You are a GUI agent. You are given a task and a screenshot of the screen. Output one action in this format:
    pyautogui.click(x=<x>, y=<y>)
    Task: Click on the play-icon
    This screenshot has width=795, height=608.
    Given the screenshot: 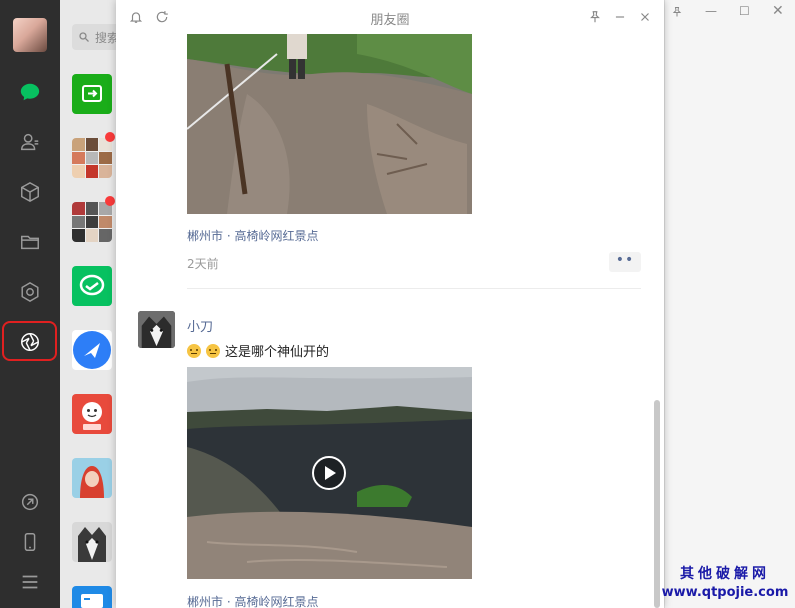 What is the action you would take?
    pyautogui.click(x=329, y=473)
    